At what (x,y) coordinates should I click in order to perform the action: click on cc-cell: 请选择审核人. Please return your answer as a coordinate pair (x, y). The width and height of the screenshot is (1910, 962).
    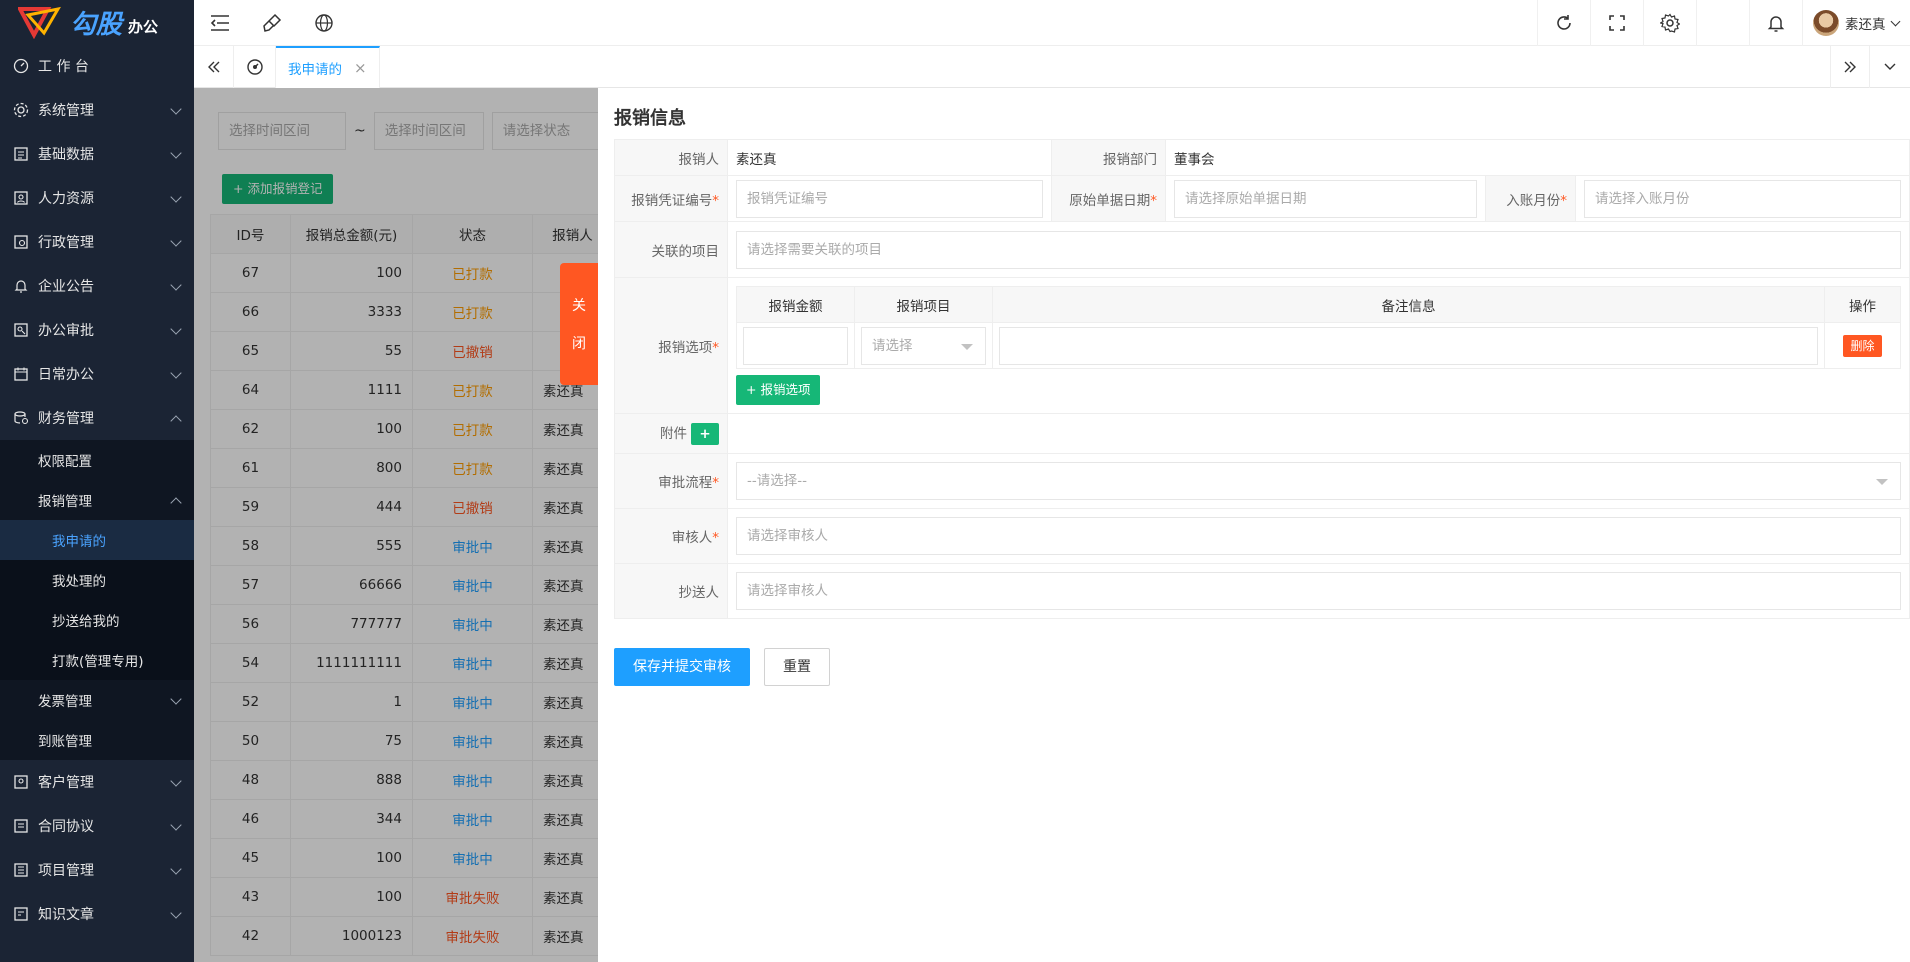
    Looking at the image, I should click on (1318, 591).